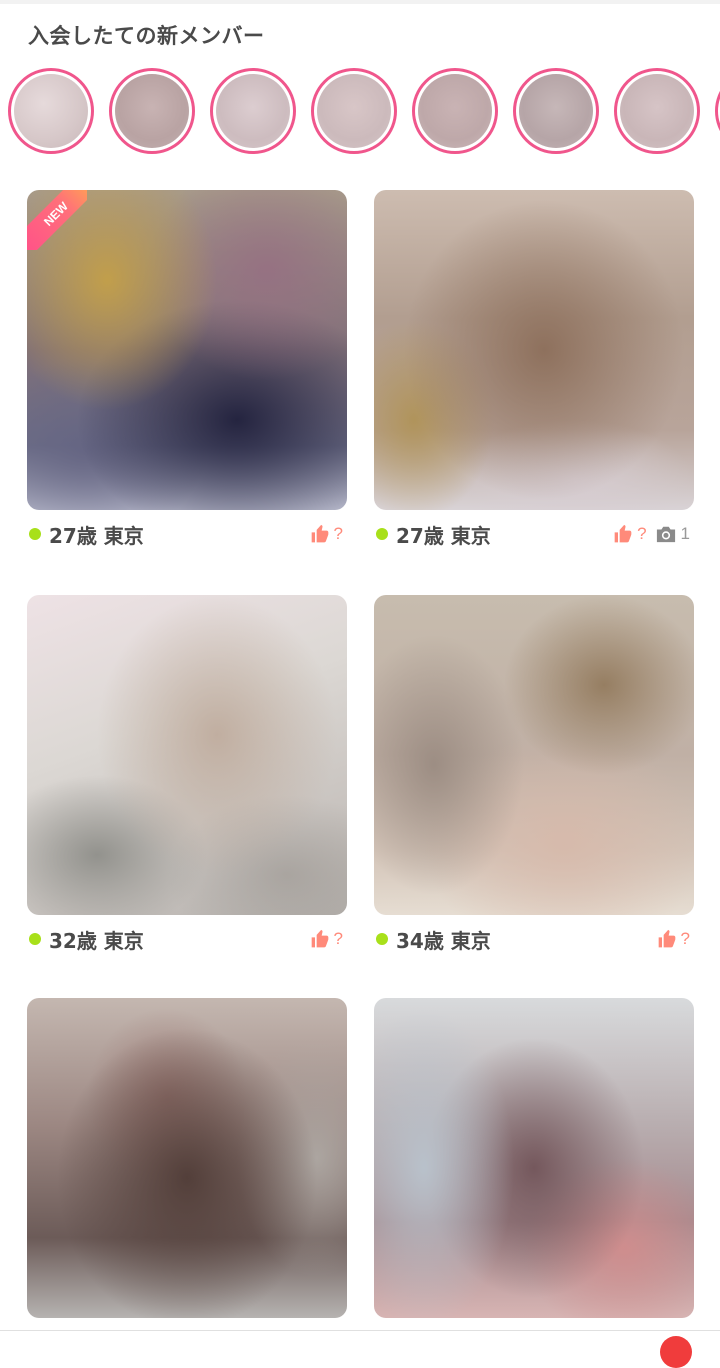 The image size is (720, 1368). Describe the element at coordinates (685, 533) in the screenshot. I see `photo-count: 1` at that location.